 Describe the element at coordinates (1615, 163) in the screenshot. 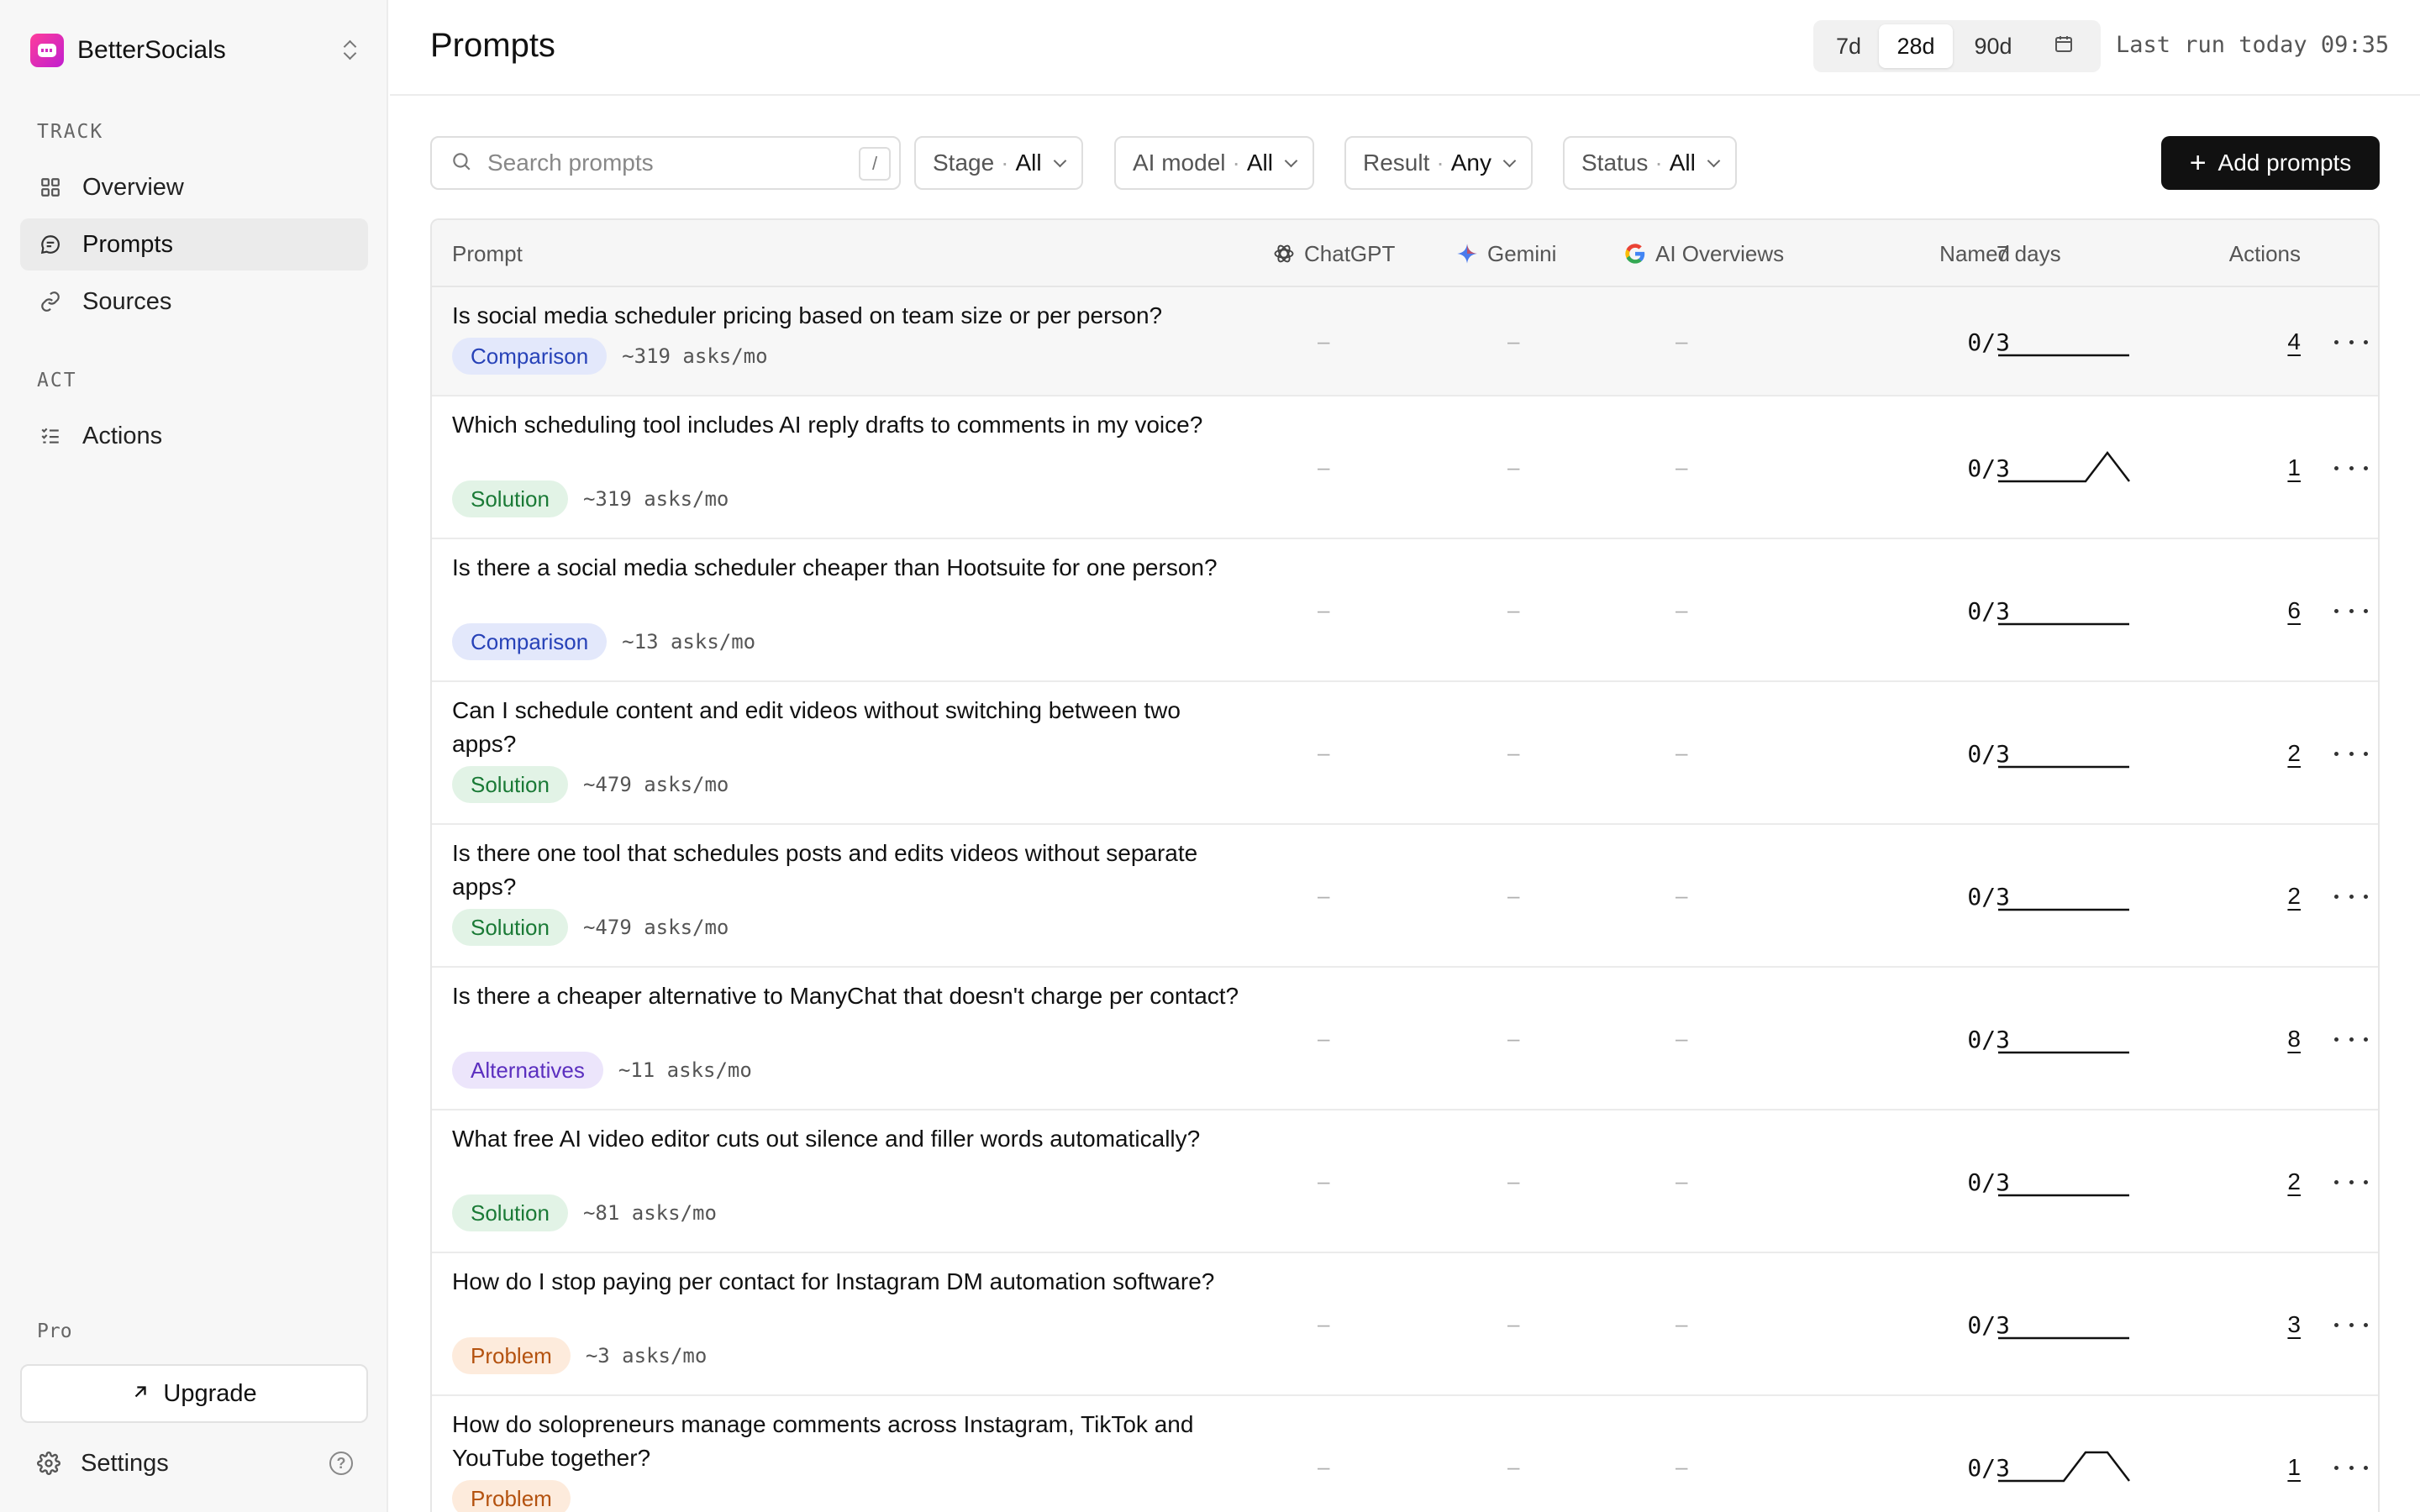

I see `filter-label: Status` at that location.